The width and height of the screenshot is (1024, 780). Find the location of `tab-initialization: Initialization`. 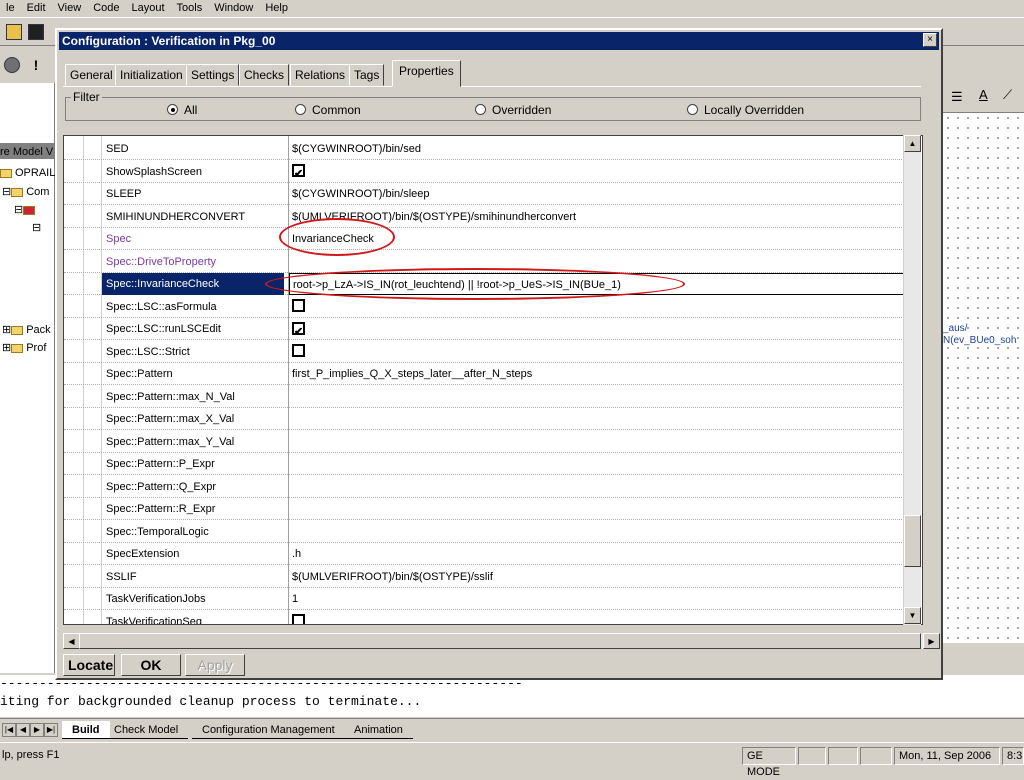

tab-initialization: Initialization is located at coordinates (151, 75).